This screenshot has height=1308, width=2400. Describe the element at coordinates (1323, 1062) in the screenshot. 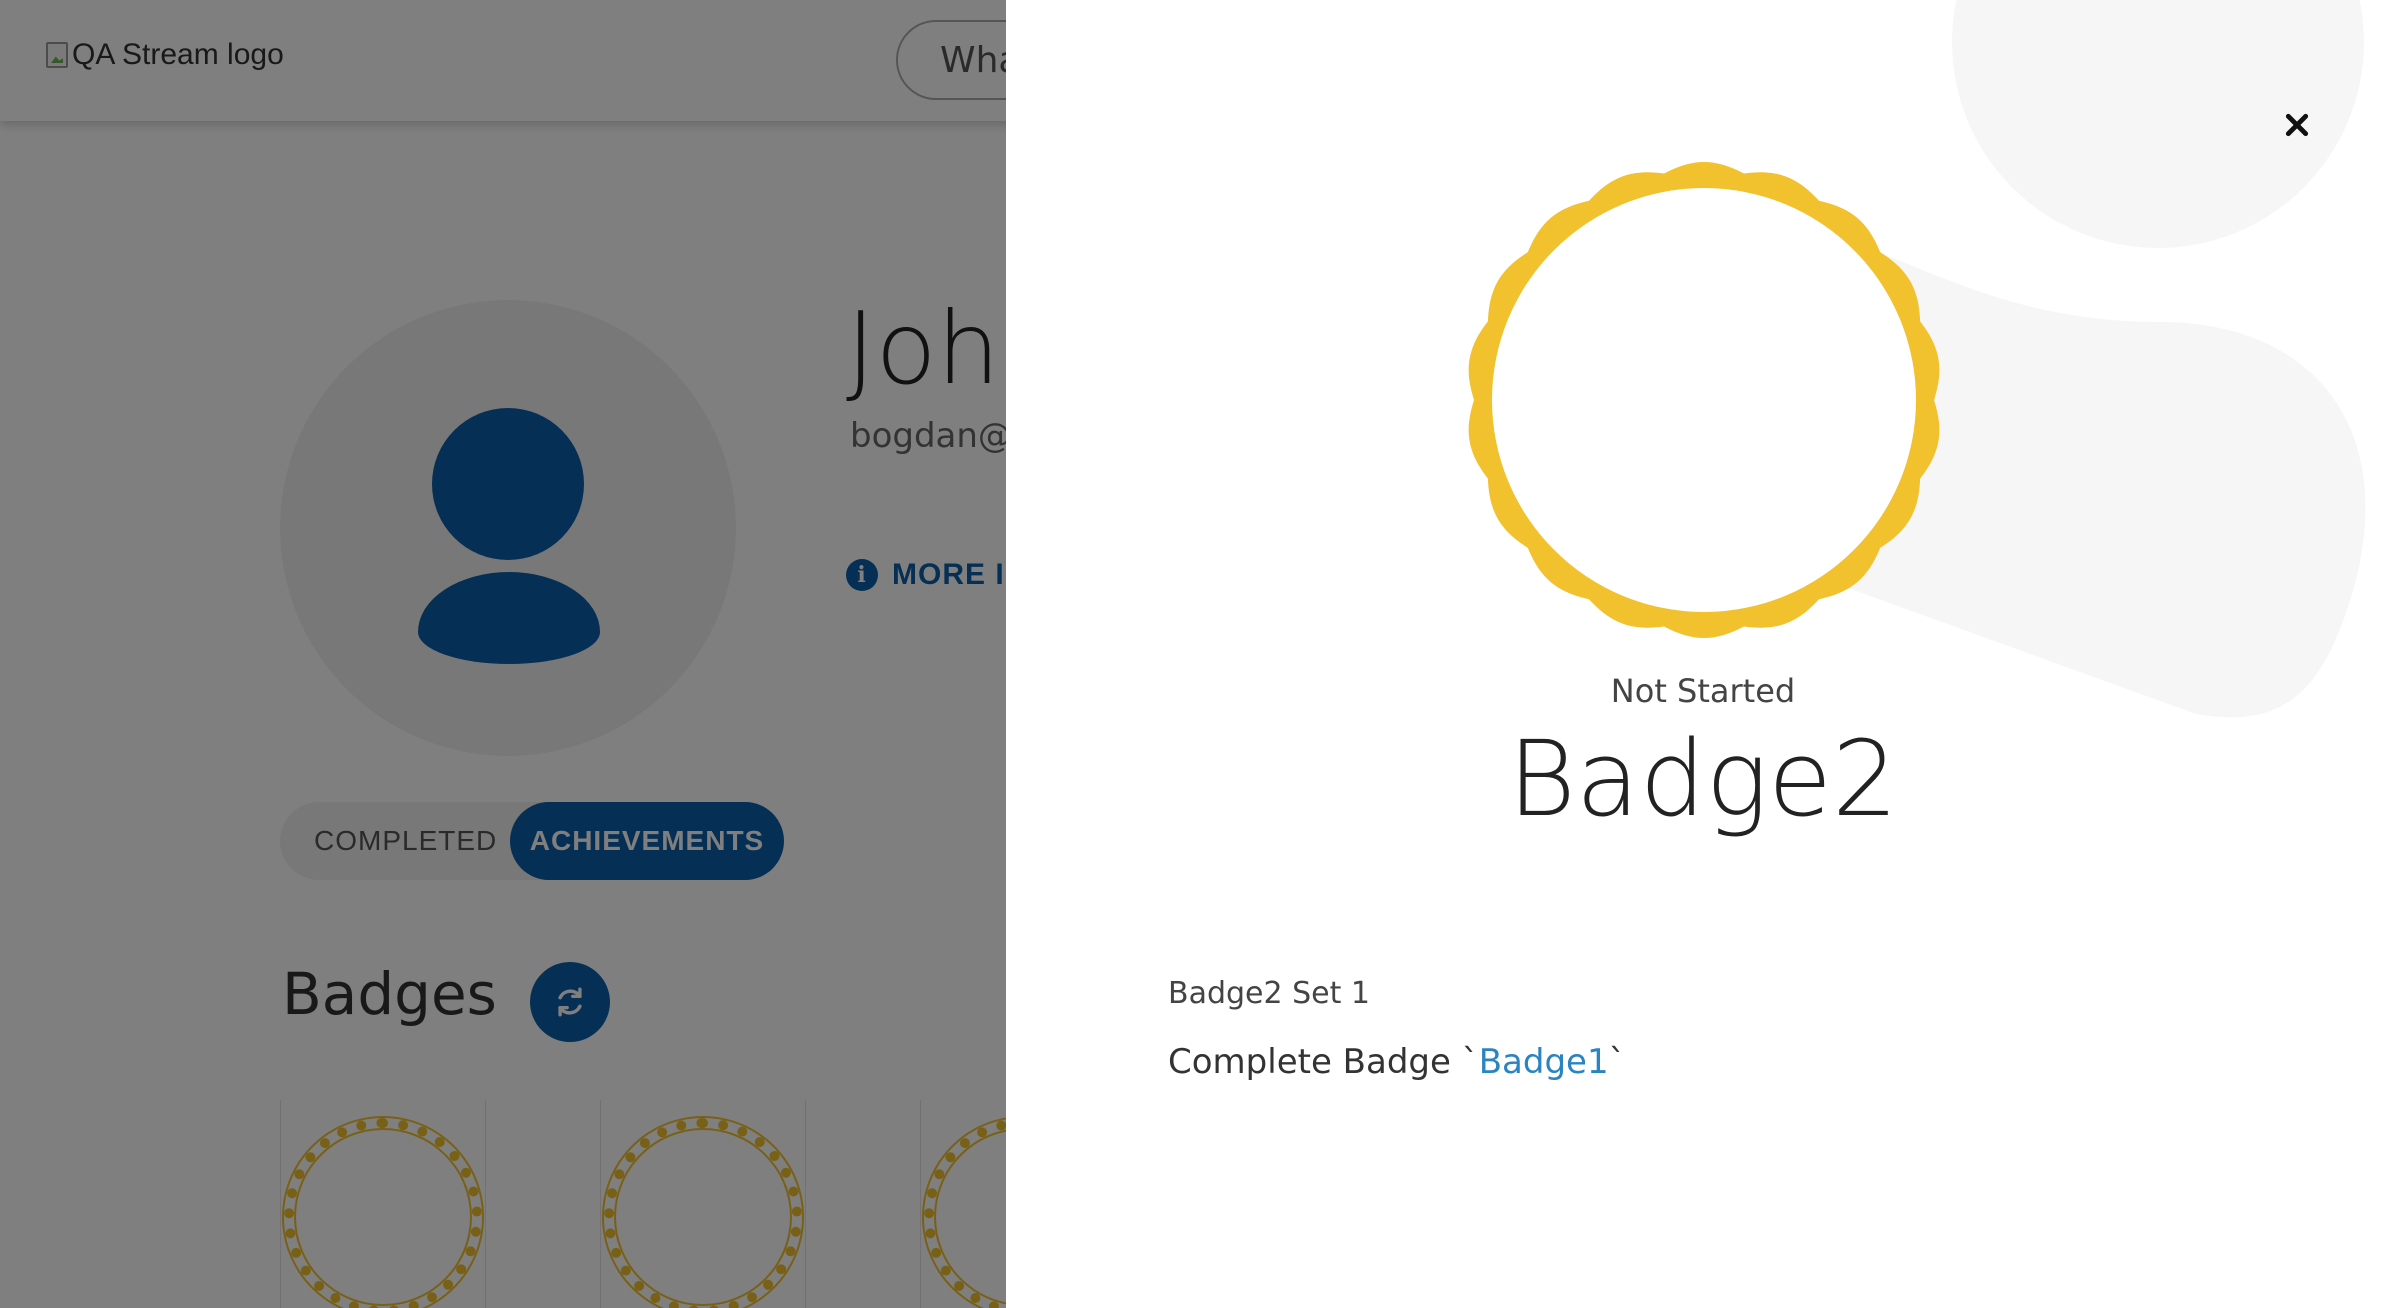

I see `requirement-prefix: Complete Badge `` at that location.